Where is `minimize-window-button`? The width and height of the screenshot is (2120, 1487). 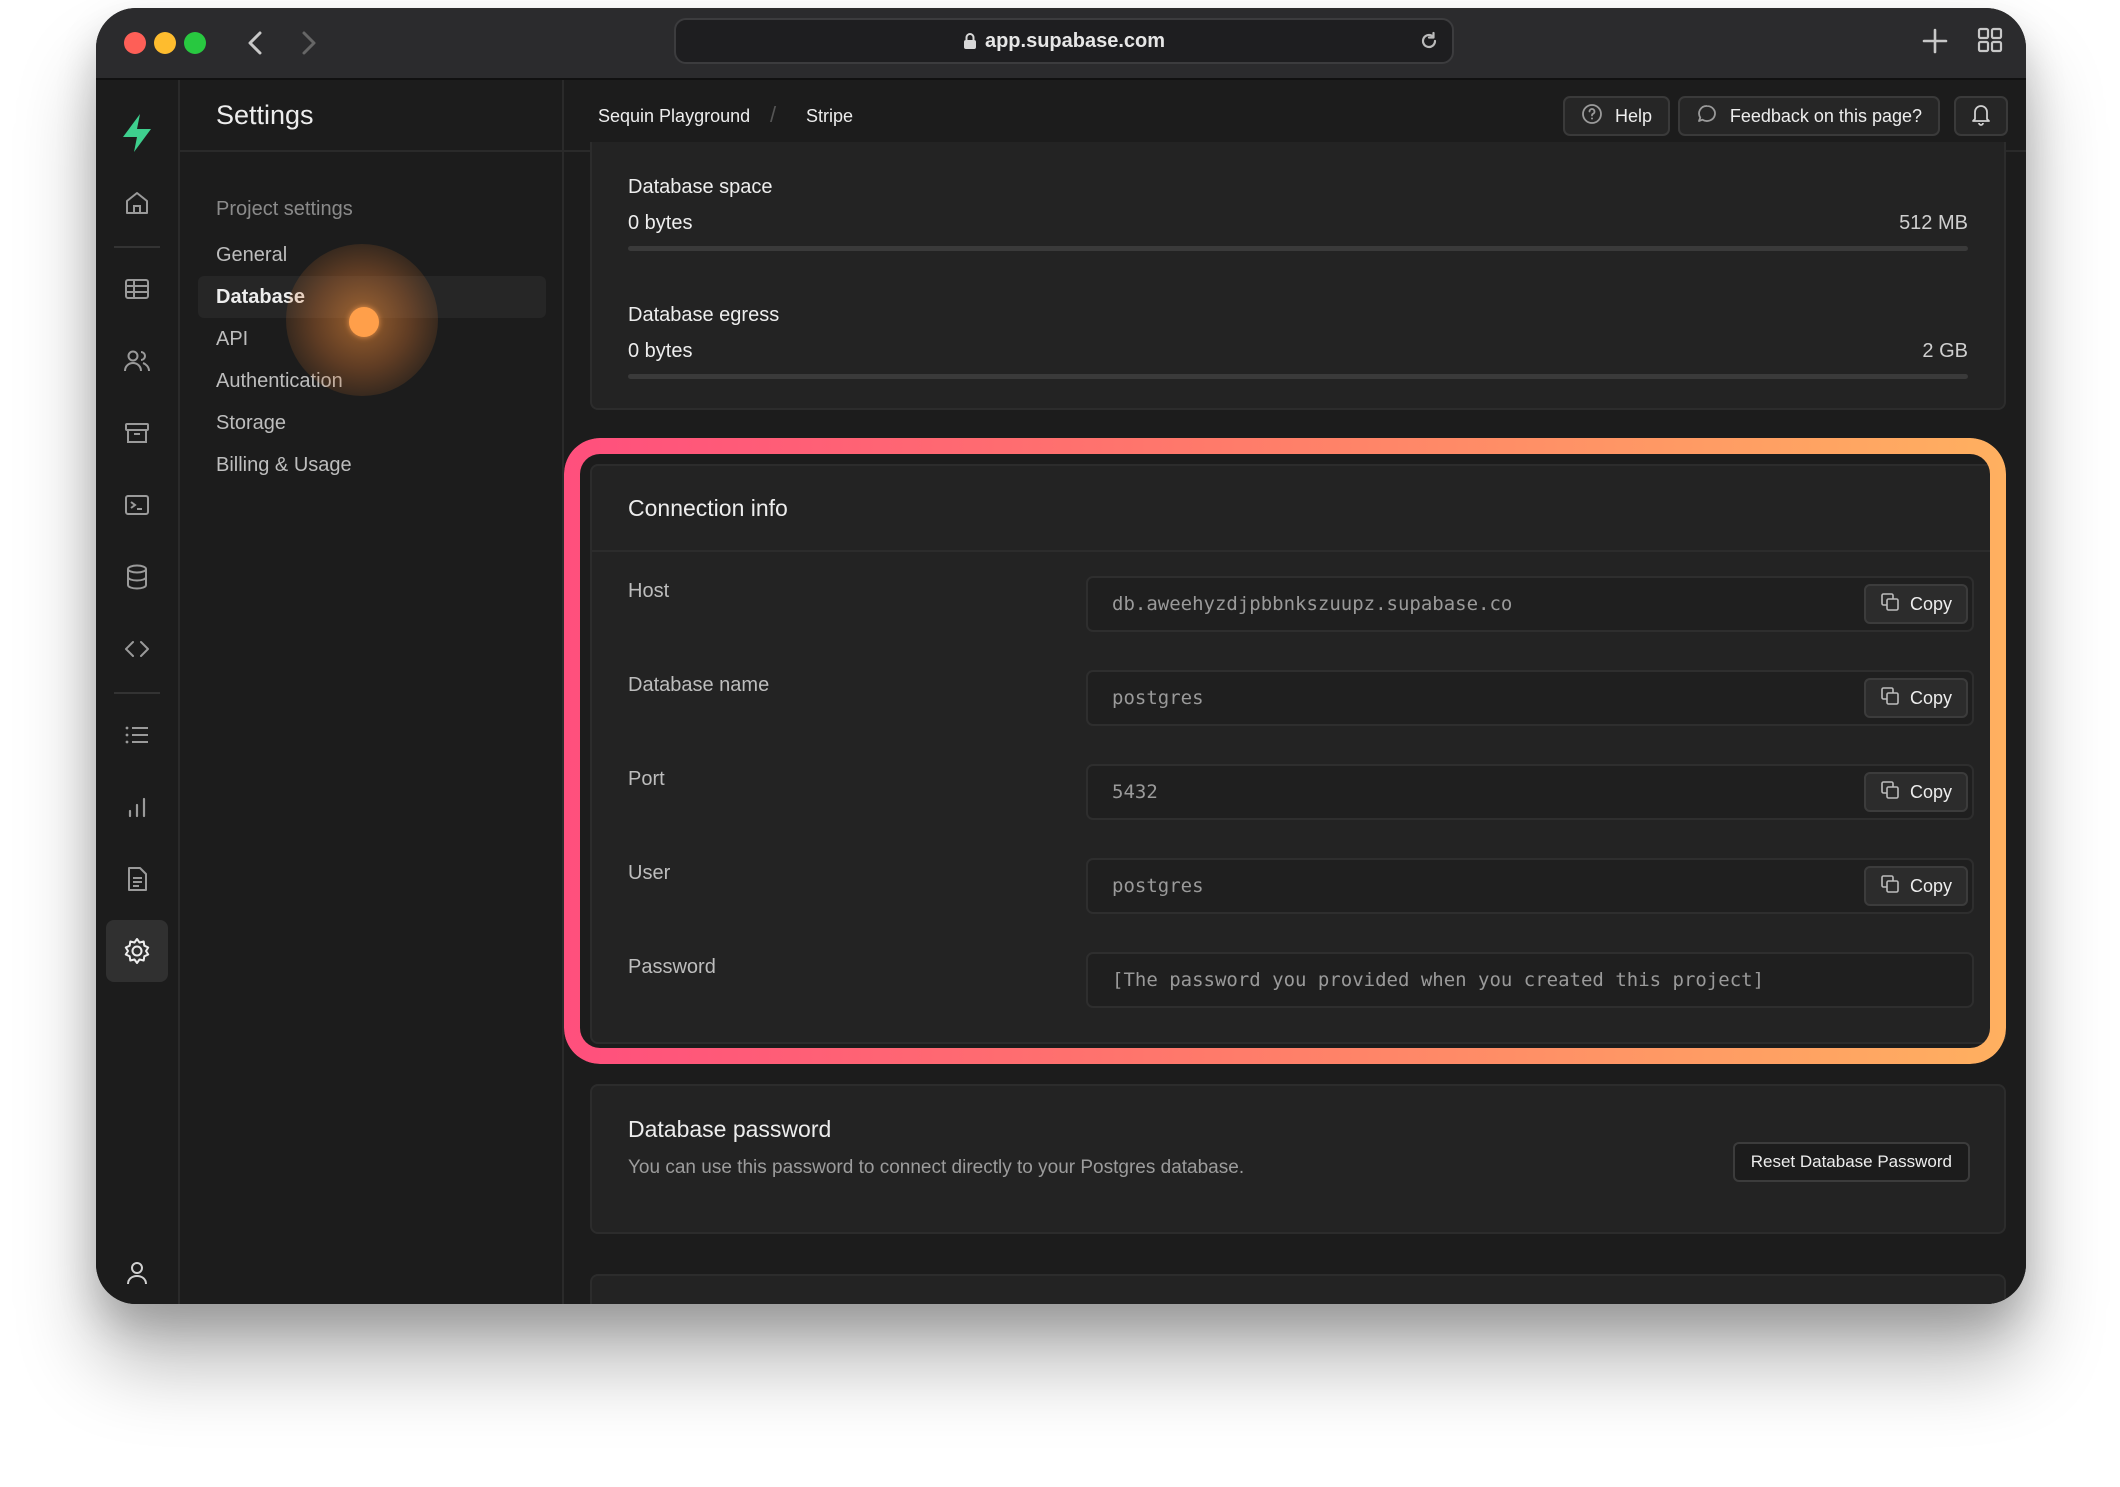 minimize-window-button is located at coordinates (165, 43).